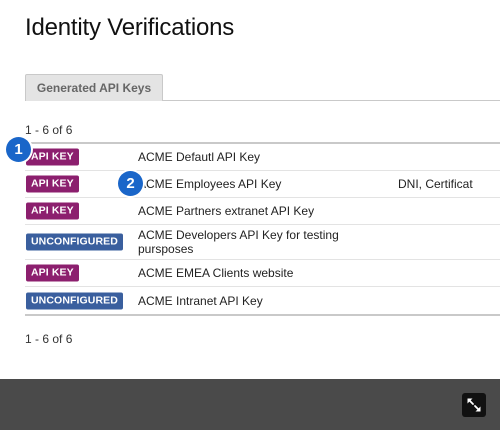  What do you see at coordinates (262, 87) in the screenshot?
I see `tab-bar: Generated API Keys` at bounding box center [262, 87].